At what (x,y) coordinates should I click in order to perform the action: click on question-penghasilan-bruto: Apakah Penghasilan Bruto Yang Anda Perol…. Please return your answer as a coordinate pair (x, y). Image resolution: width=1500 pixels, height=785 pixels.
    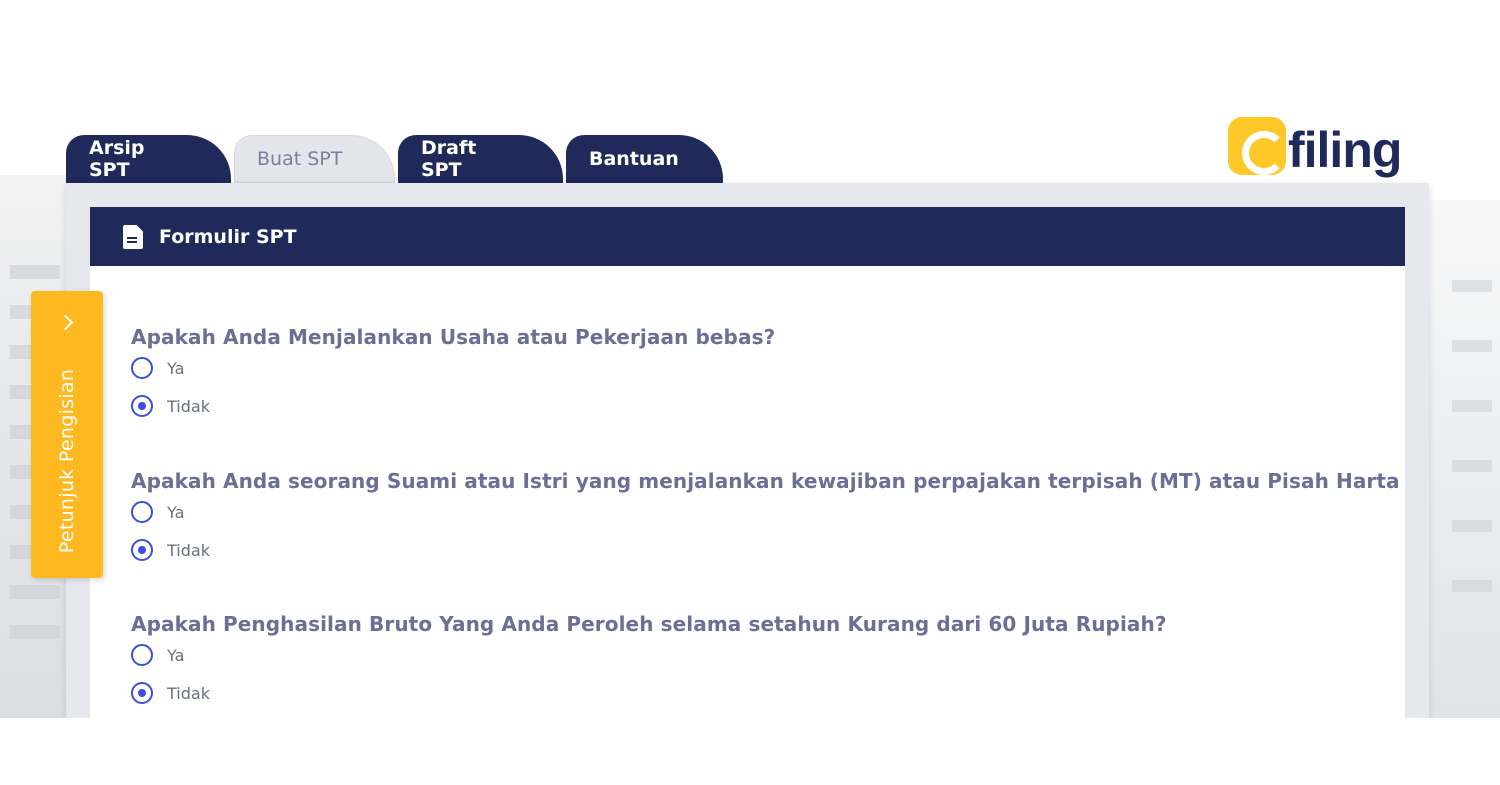
    Looking at the image, I should click on (649, 662).